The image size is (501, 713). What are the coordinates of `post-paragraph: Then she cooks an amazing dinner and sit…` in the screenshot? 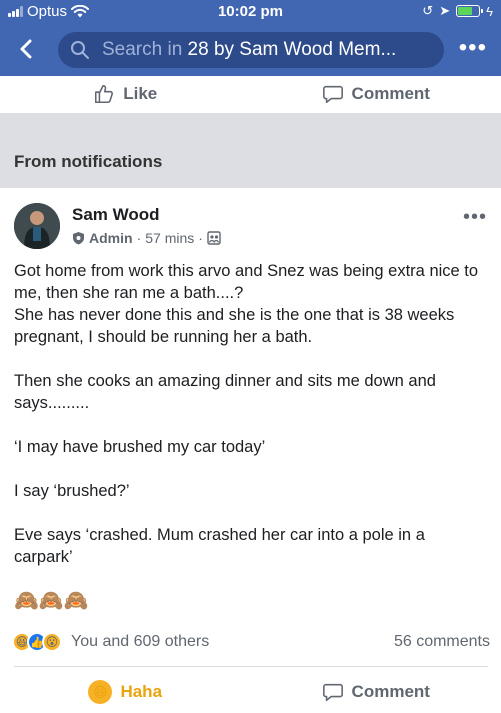 It's located at (225, 392).